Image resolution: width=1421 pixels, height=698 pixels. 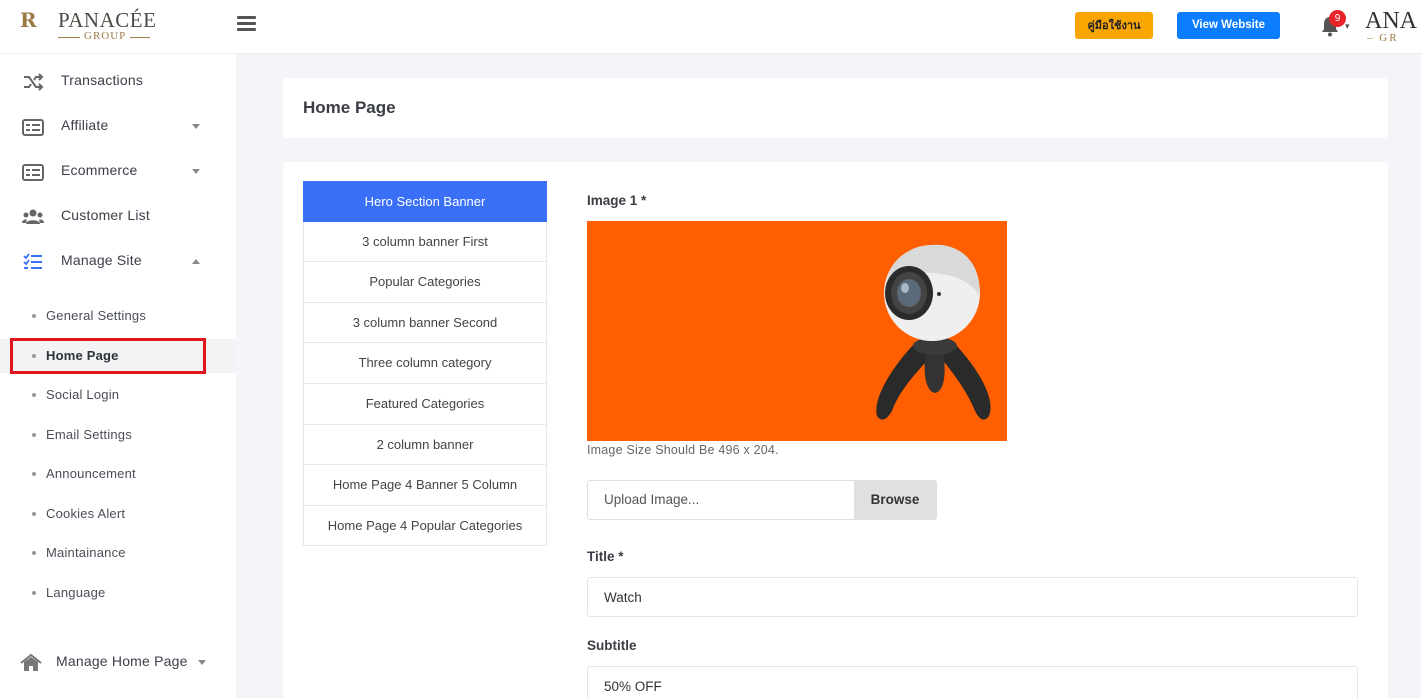 I want to click on camera-product-image, so click(x=933, y=332).